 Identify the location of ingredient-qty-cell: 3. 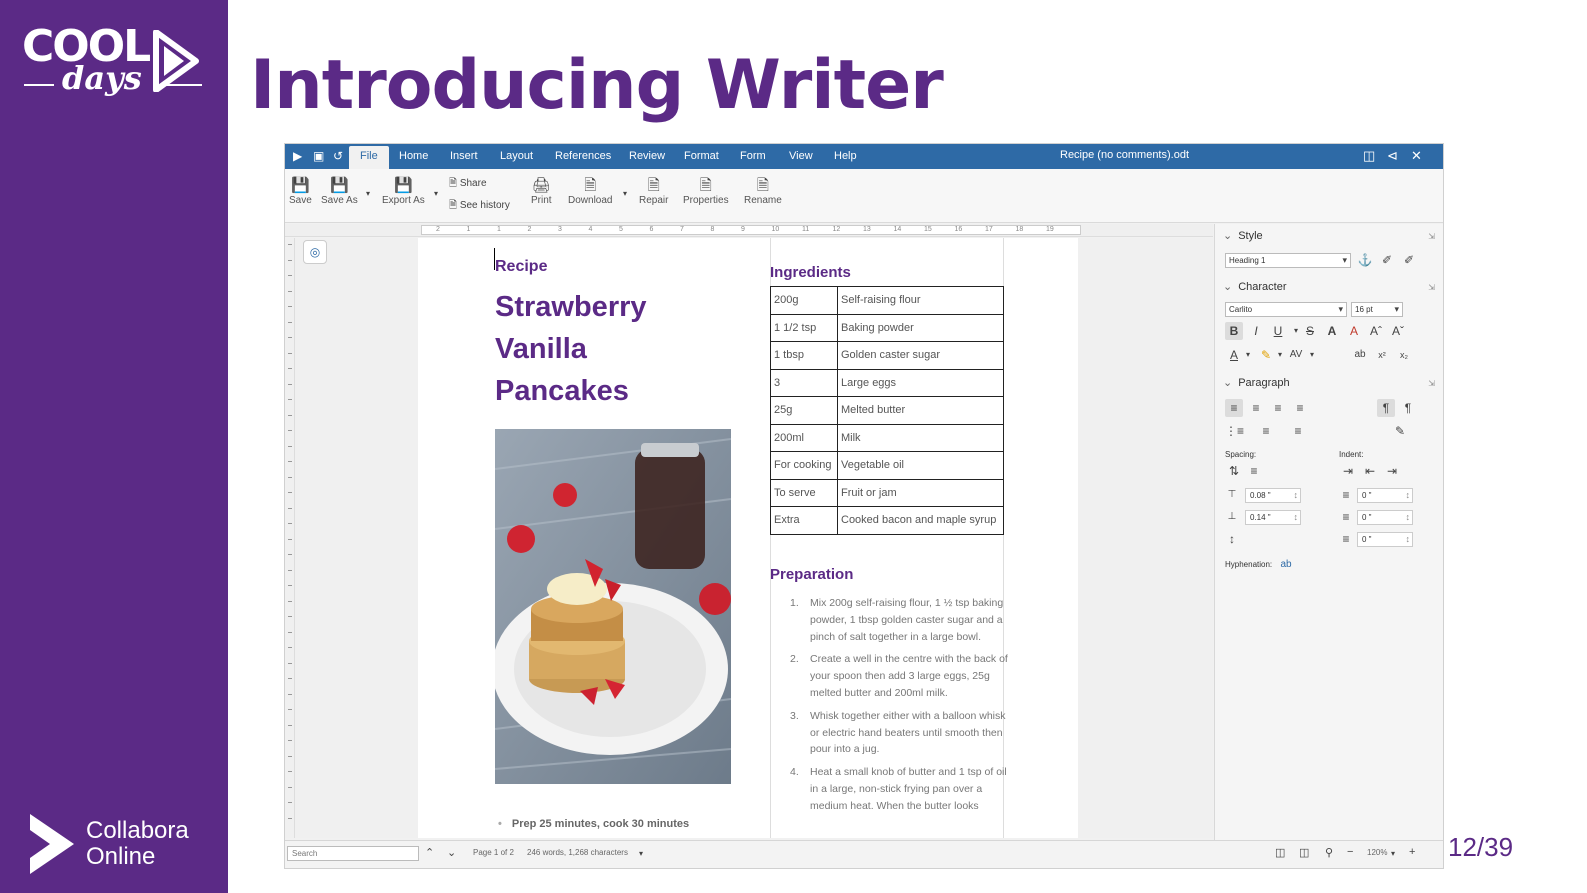
(804, 382).